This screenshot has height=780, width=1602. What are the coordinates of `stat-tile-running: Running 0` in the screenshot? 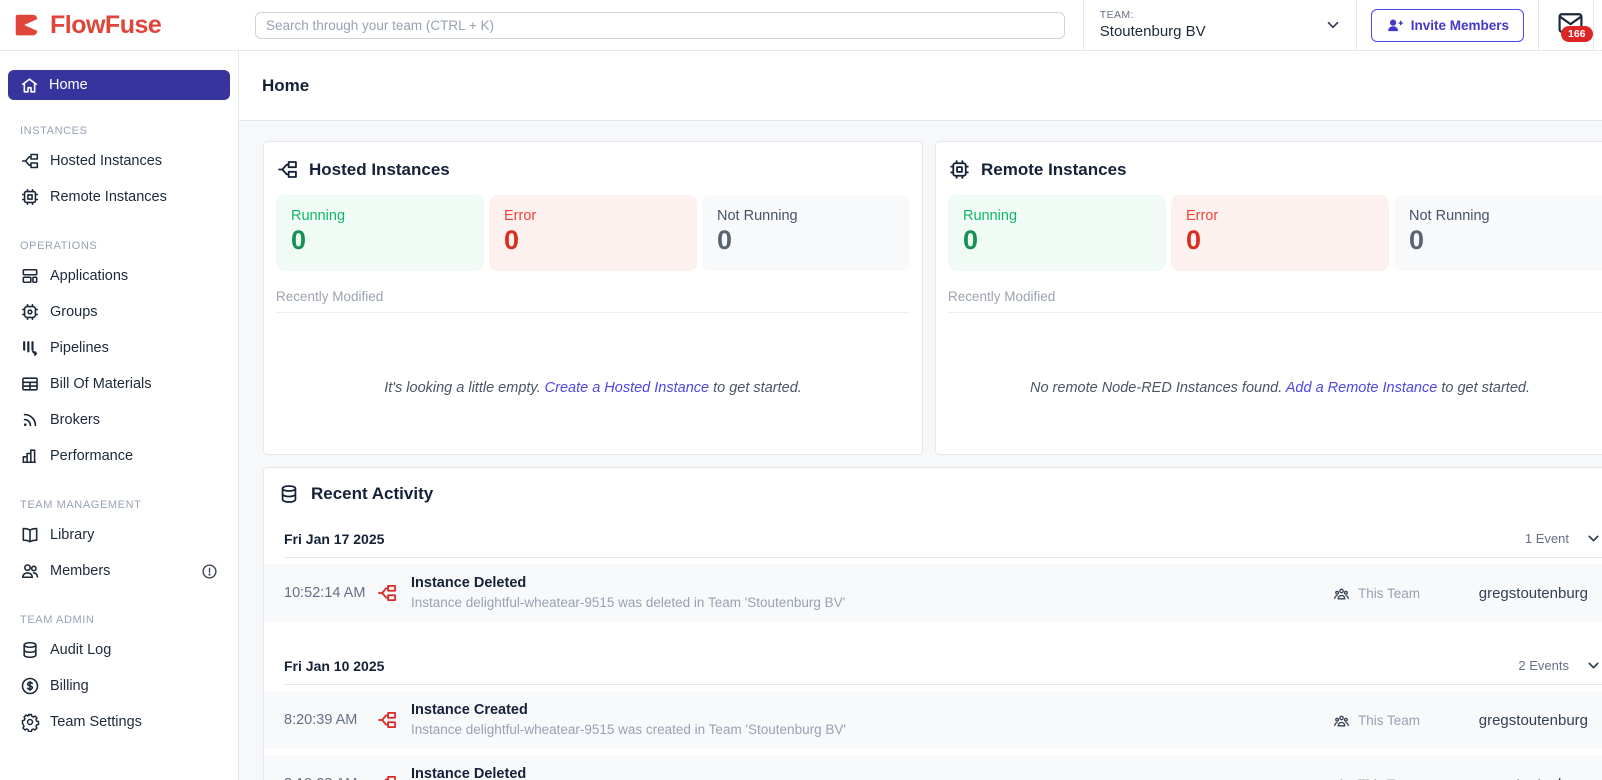 It's located at (380, 233).